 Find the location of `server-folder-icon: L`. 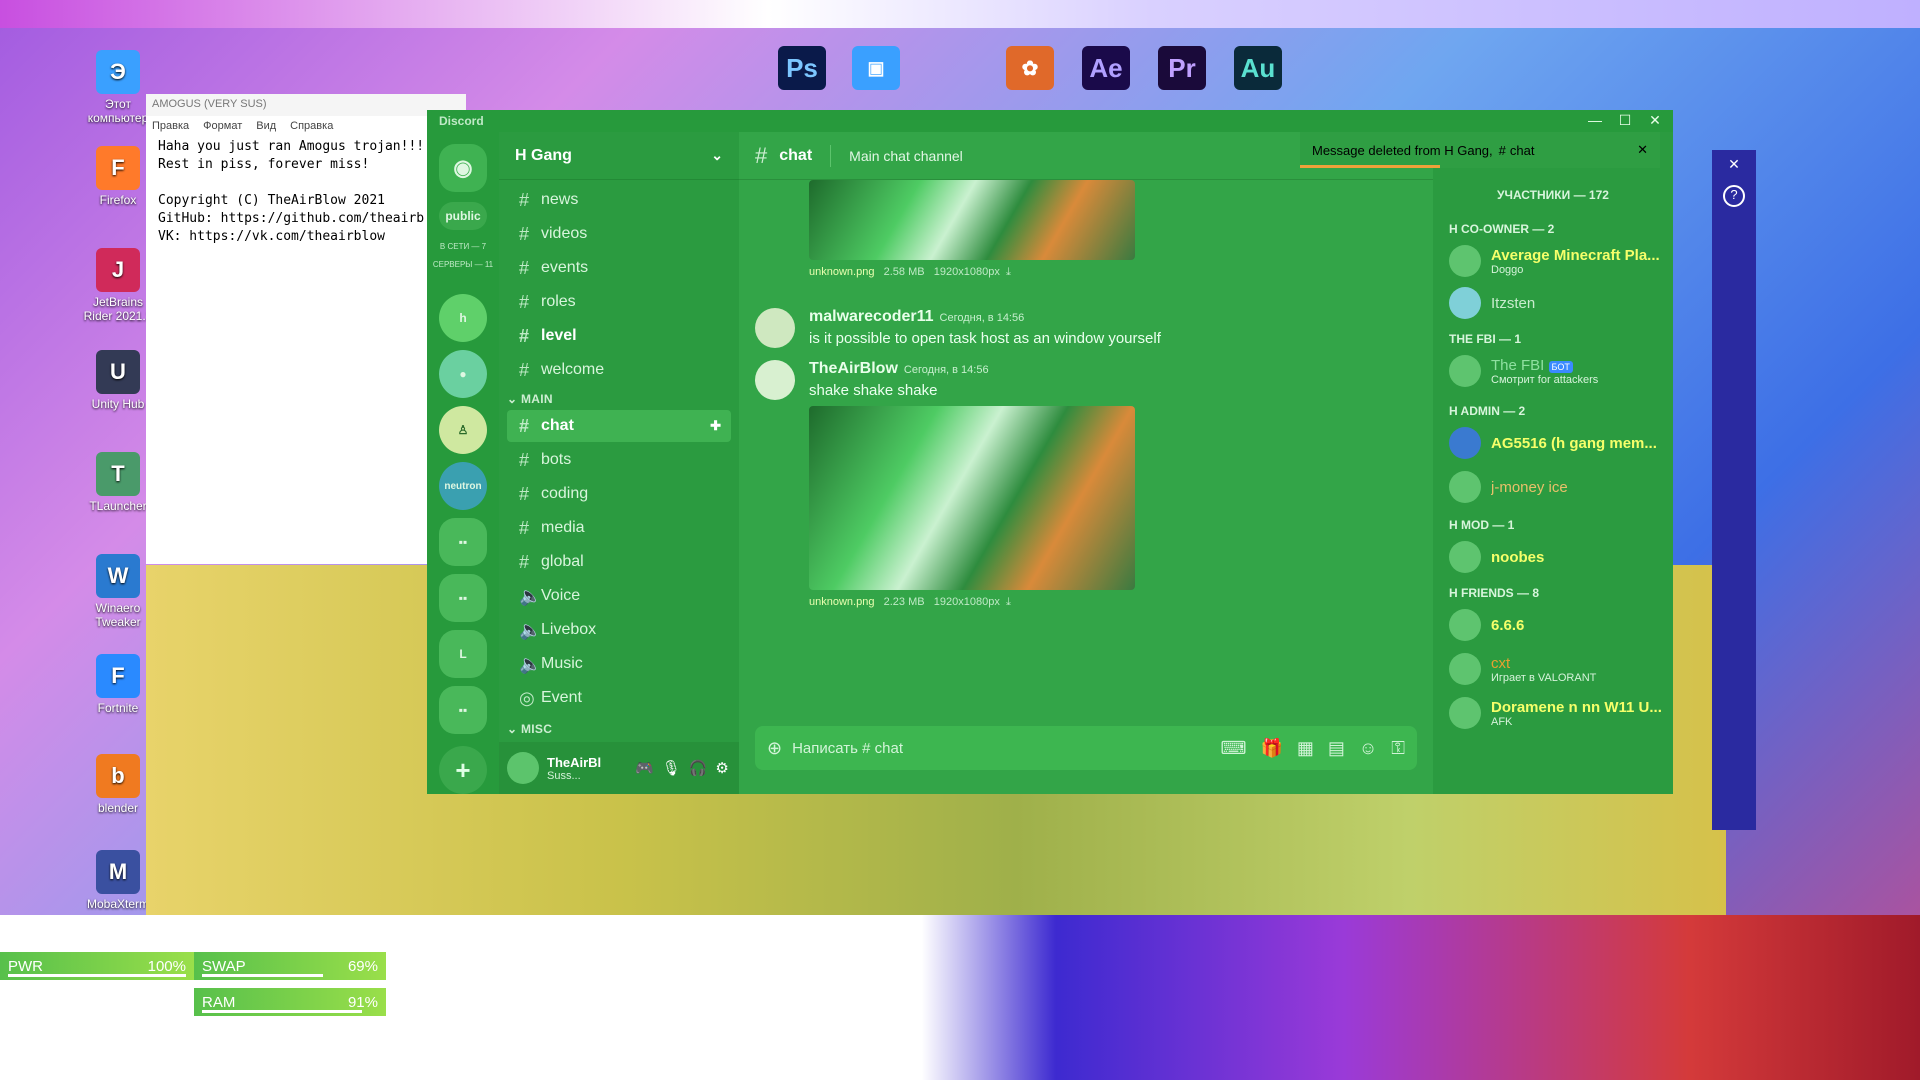

server-folder-icon: L is located at coordinates (463, 654).